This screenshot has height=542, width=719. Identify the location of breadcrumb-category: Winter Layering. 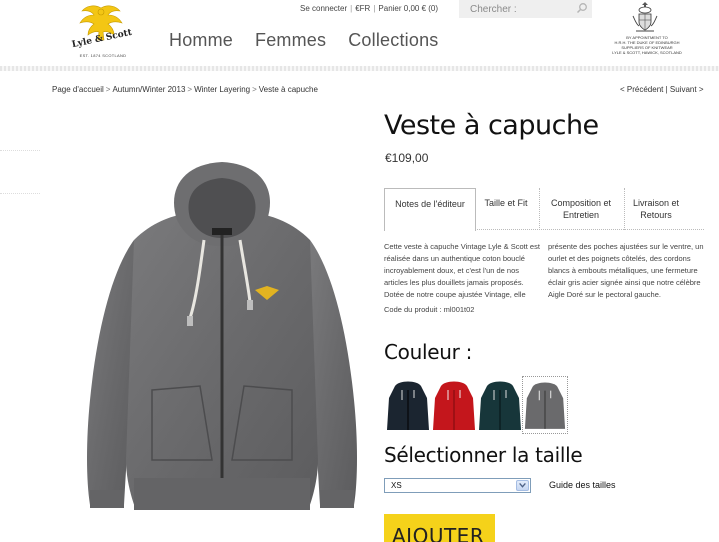
(222, 89).